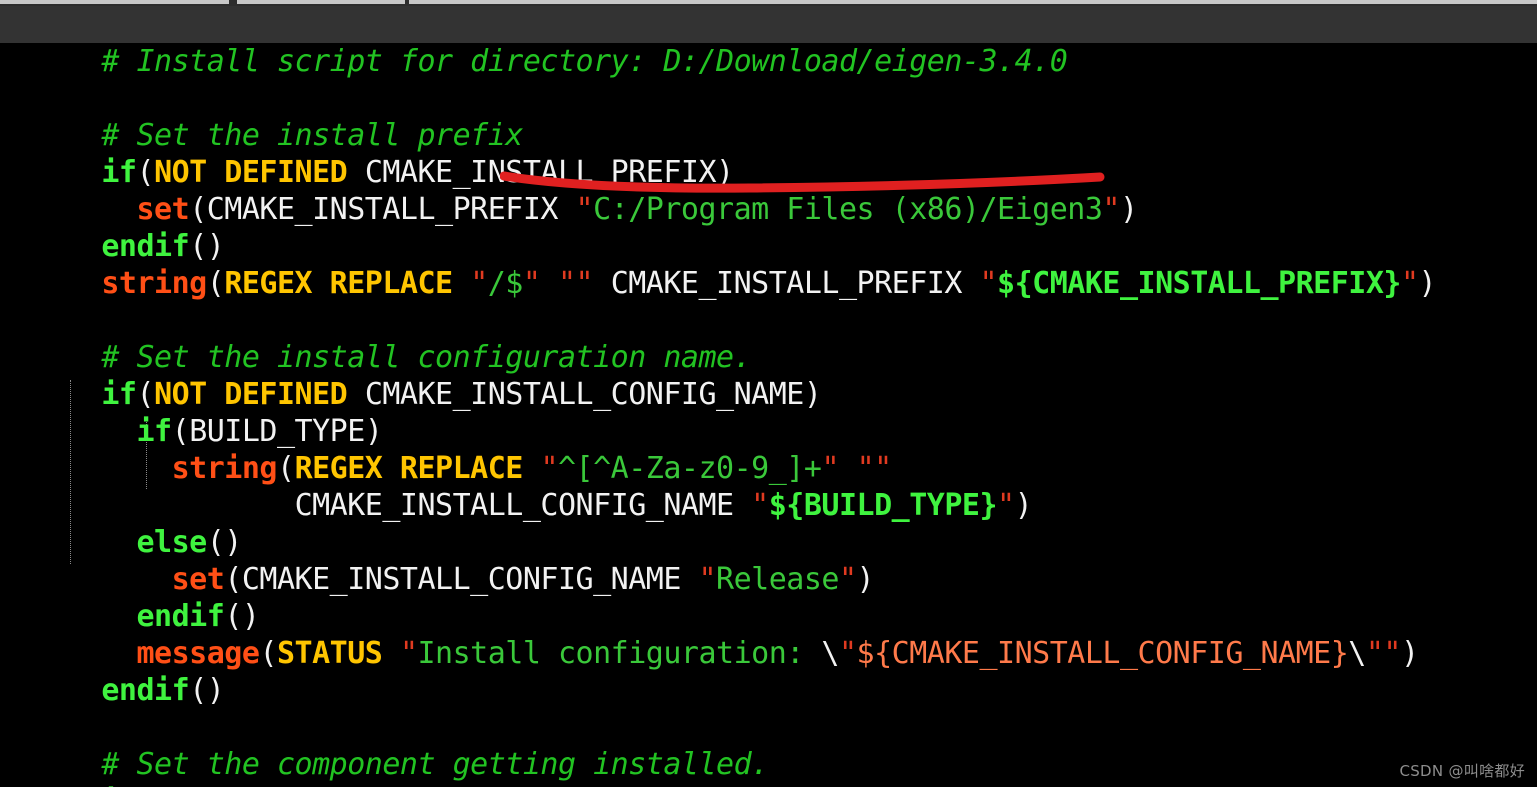 This screenshot has height=787, width=1537. Describe the element at coordinates (768, 338) in the screenshot. I see `code-line: # Set the install configuration name.` at that location.